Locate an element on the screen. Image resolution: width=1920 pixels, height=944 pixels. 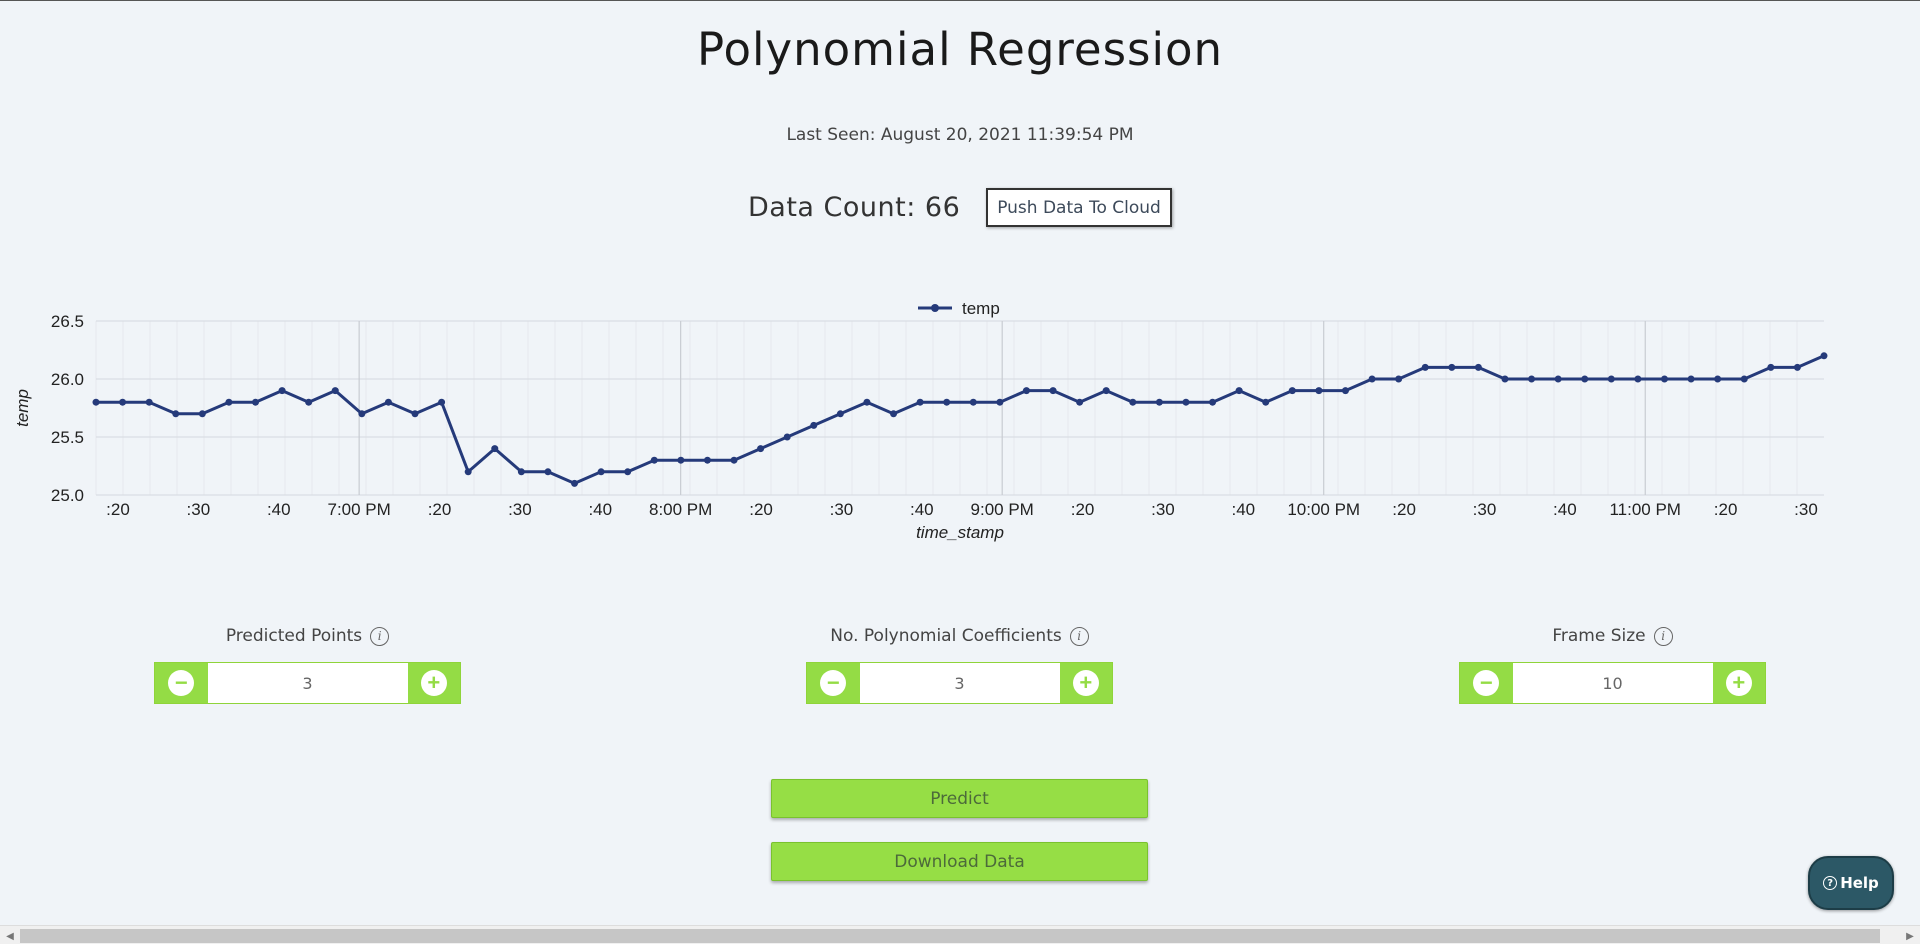
y-tick-label: 25.0 is located at coordinates (67, 495).